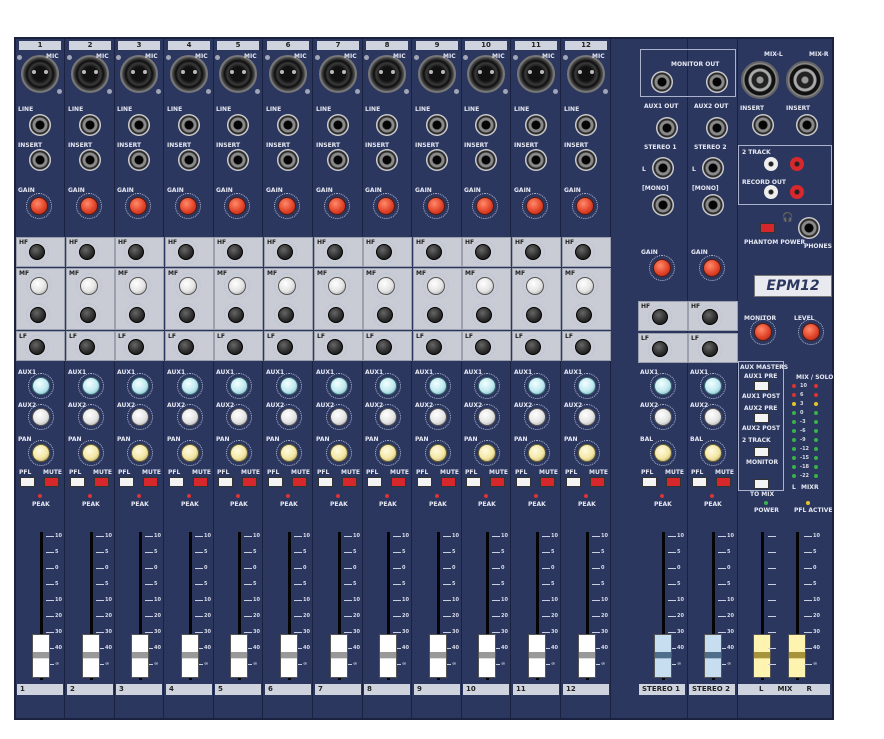 The image size is (884, 739). What do you see at coordinates (662, 82) in the screenshot?
I see `monitor-out-l-jack` at bounding box center [662, 82].